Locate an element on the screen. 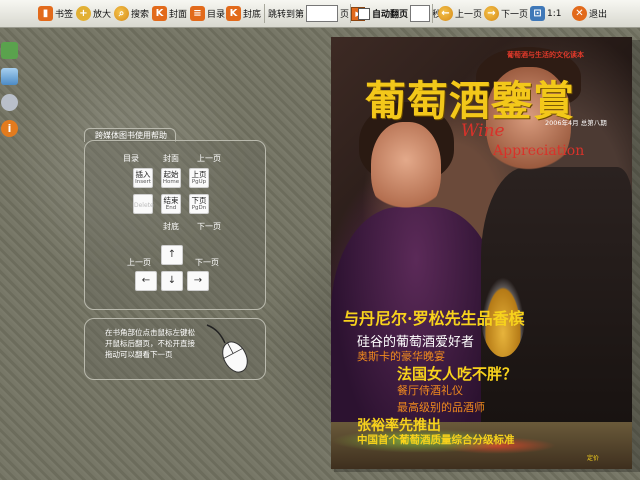  key-arrow-up: ↑ is located at coordinates (172, 255).